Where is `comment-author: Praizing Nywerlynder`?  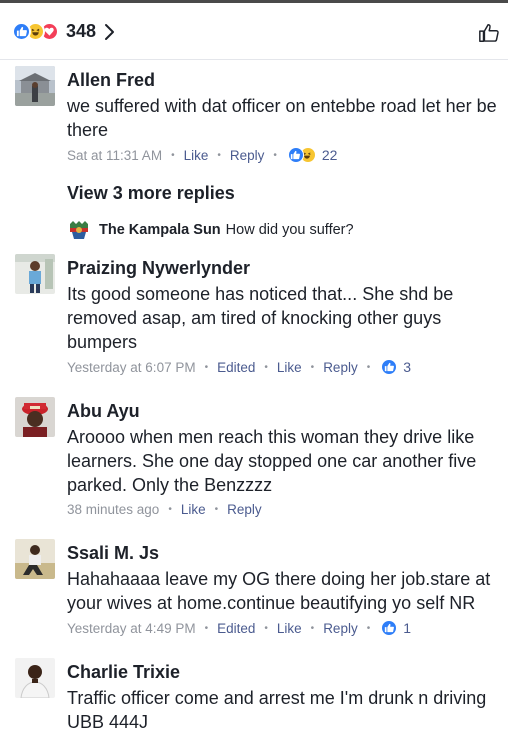 comment-author: Praizing Nywerlynder is located at coordinates (158, 268).